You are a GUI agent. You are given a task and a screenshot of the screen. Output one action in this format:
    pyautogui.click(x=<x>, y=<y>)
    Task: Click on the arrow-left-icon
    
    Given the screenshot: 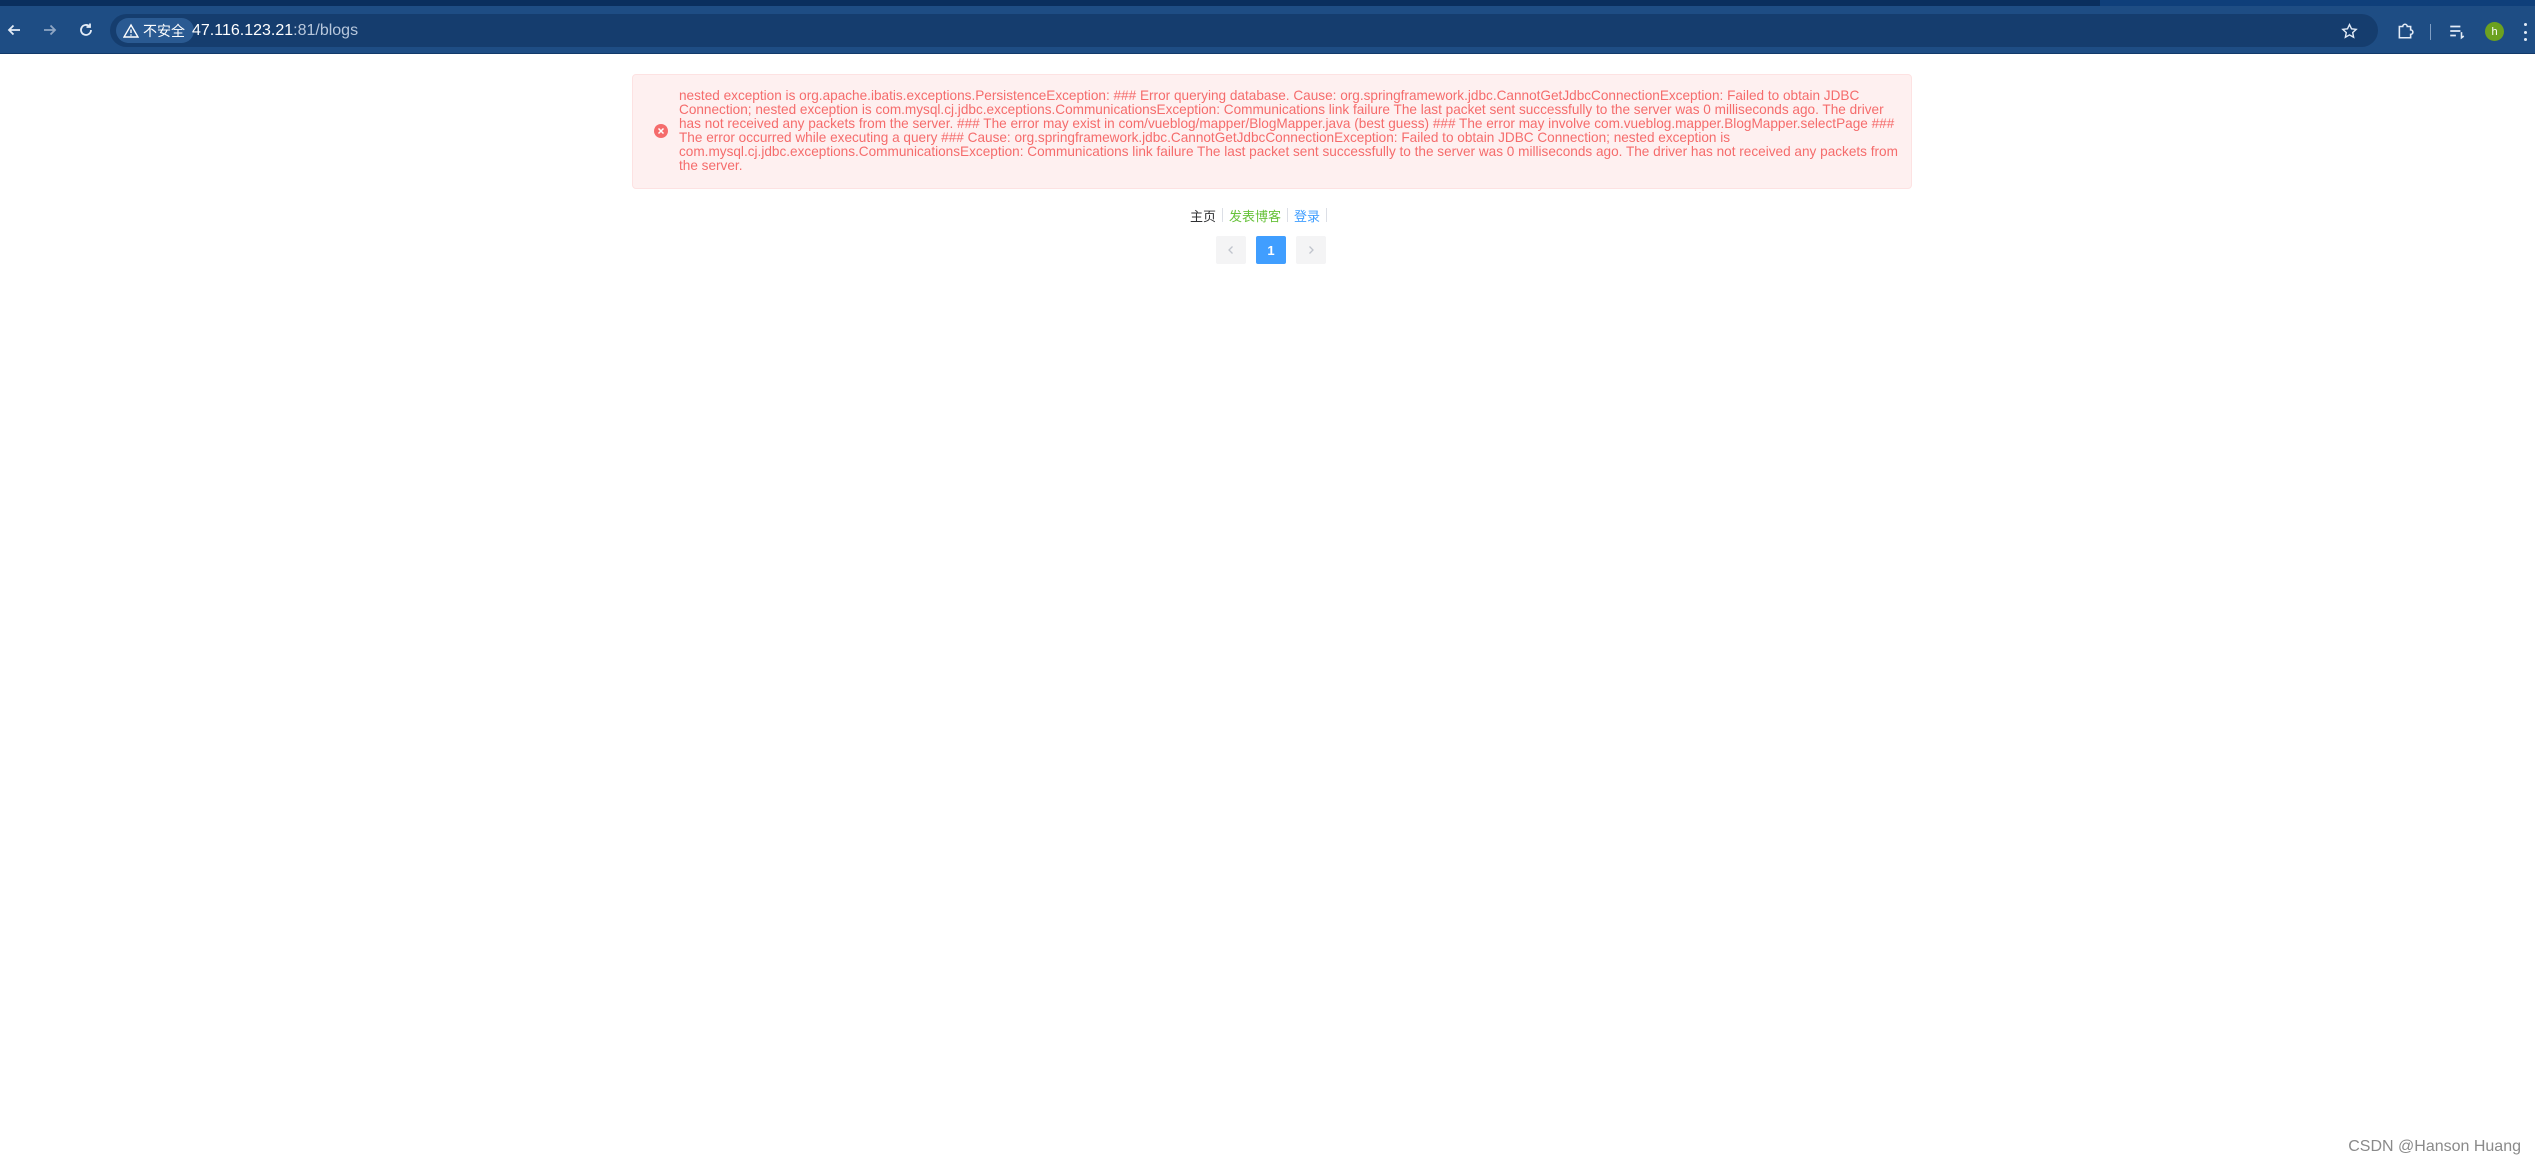 What is the action you would take?
    pyautogui.click(x=13, y=30)
    